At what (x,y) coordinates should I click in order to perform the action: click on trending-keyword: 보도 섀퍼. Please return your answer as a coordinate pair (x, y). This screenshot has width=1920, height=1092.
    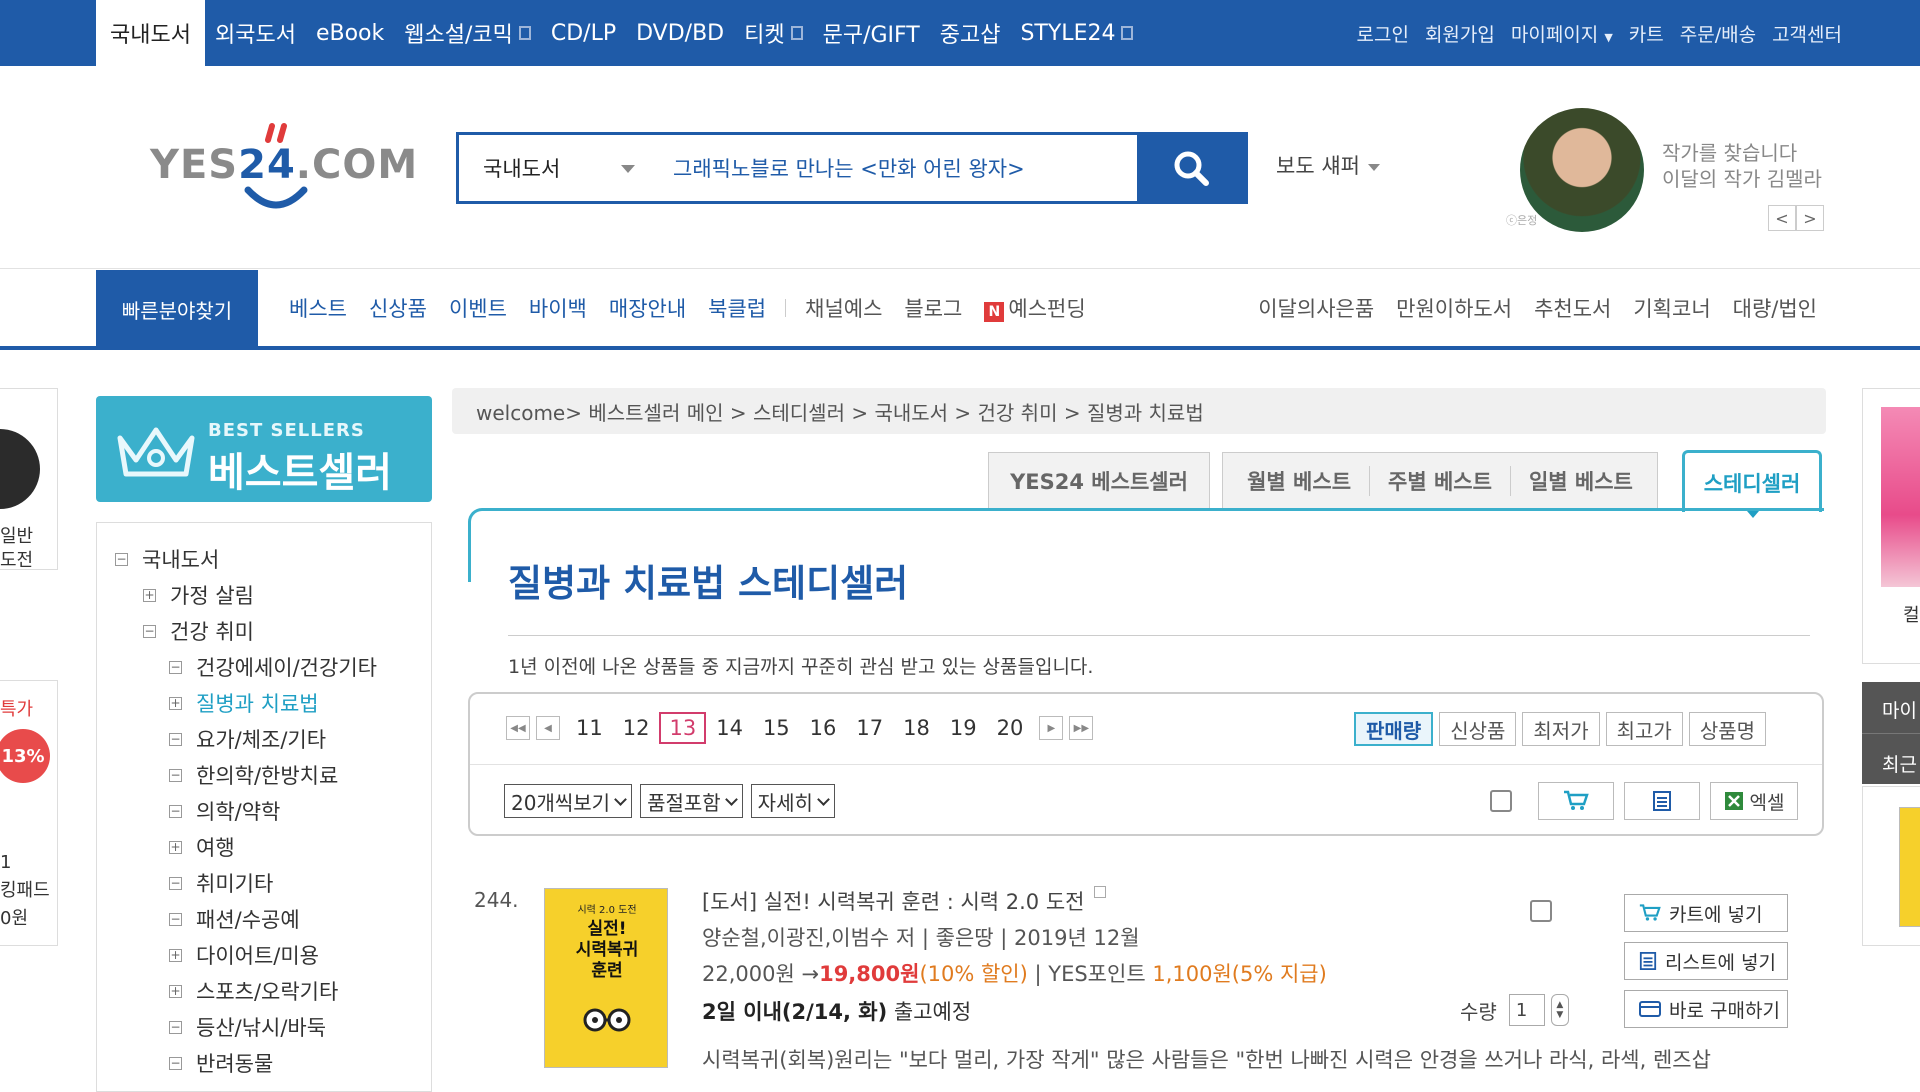
    Looking at the image, I should click on (1328, 165).